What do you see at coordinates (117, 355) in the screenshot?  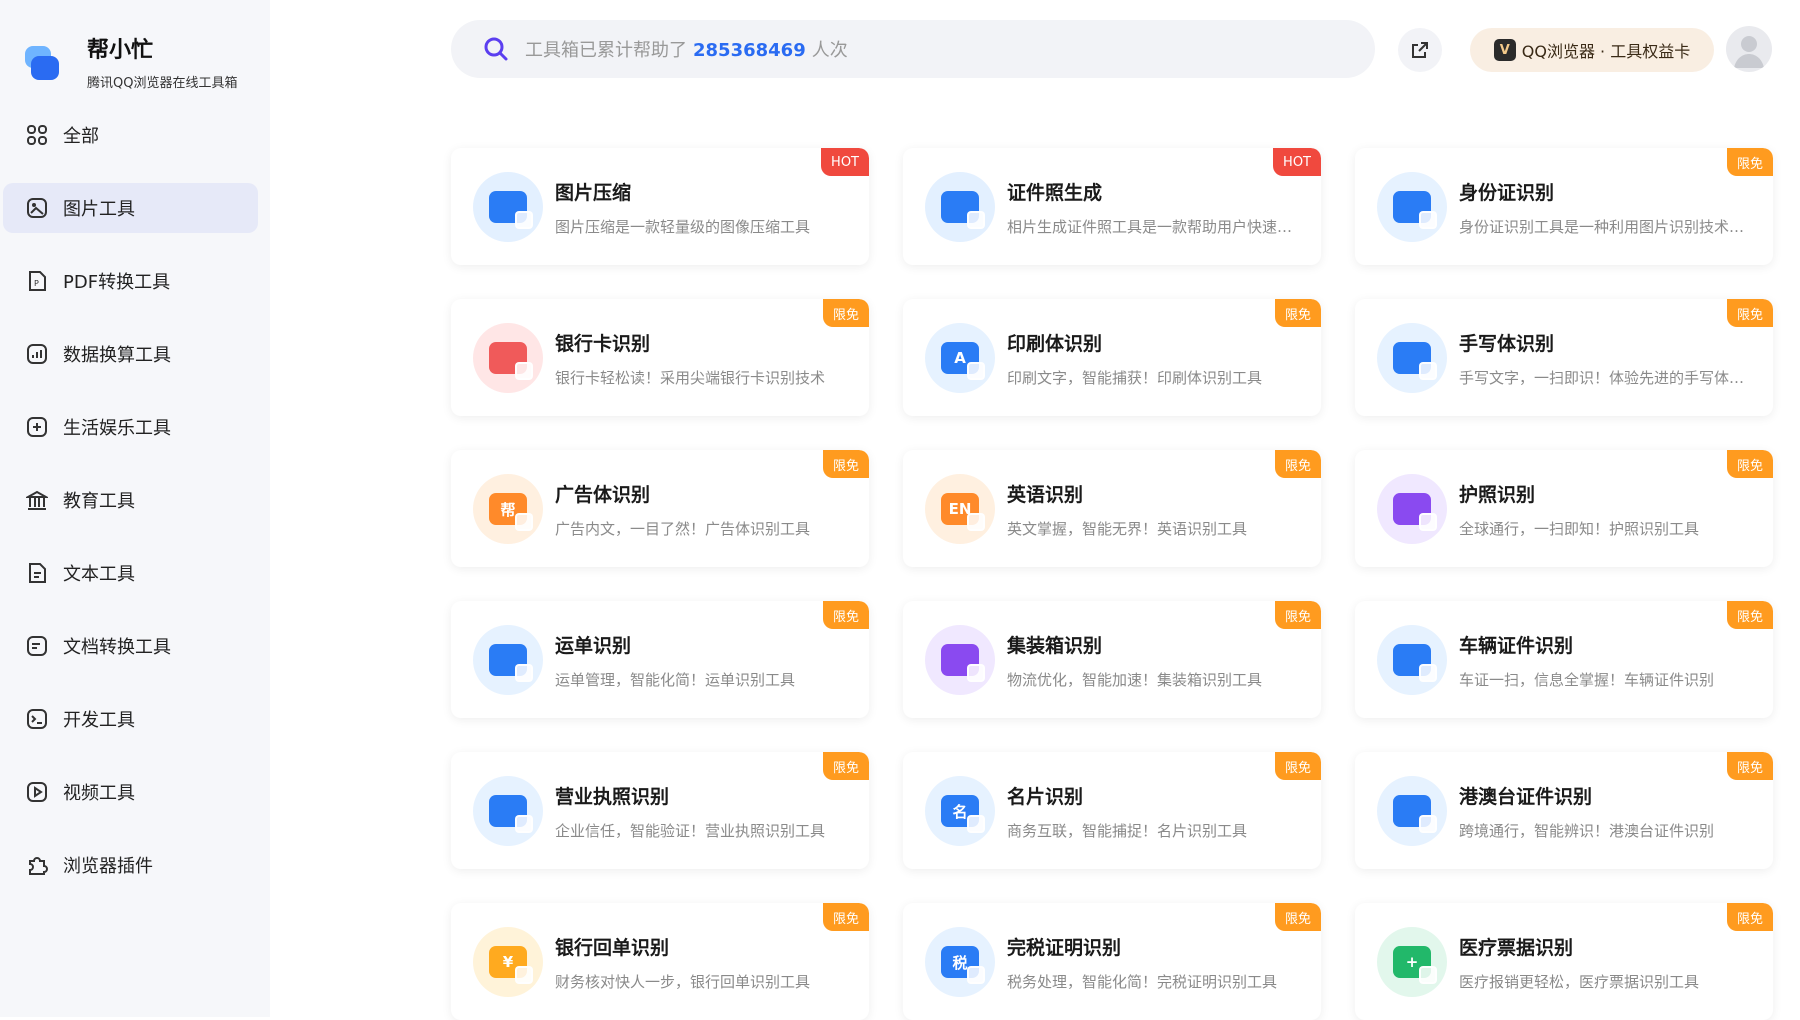 I see `sidebar-item-label: 数据换算工具` at bounding box center [117, 355].